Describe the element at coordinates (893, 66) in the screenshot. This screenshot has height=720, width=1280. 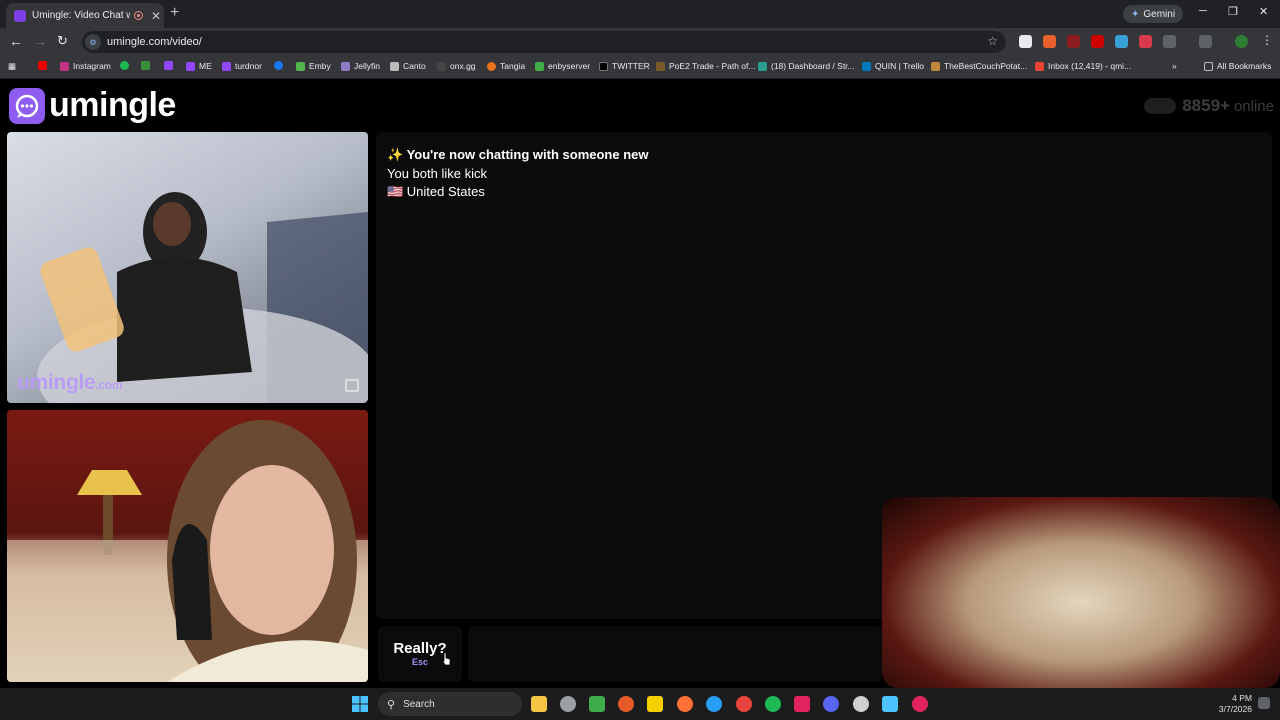
I see `bookmark-trello: QUIN | Trello` at that location.